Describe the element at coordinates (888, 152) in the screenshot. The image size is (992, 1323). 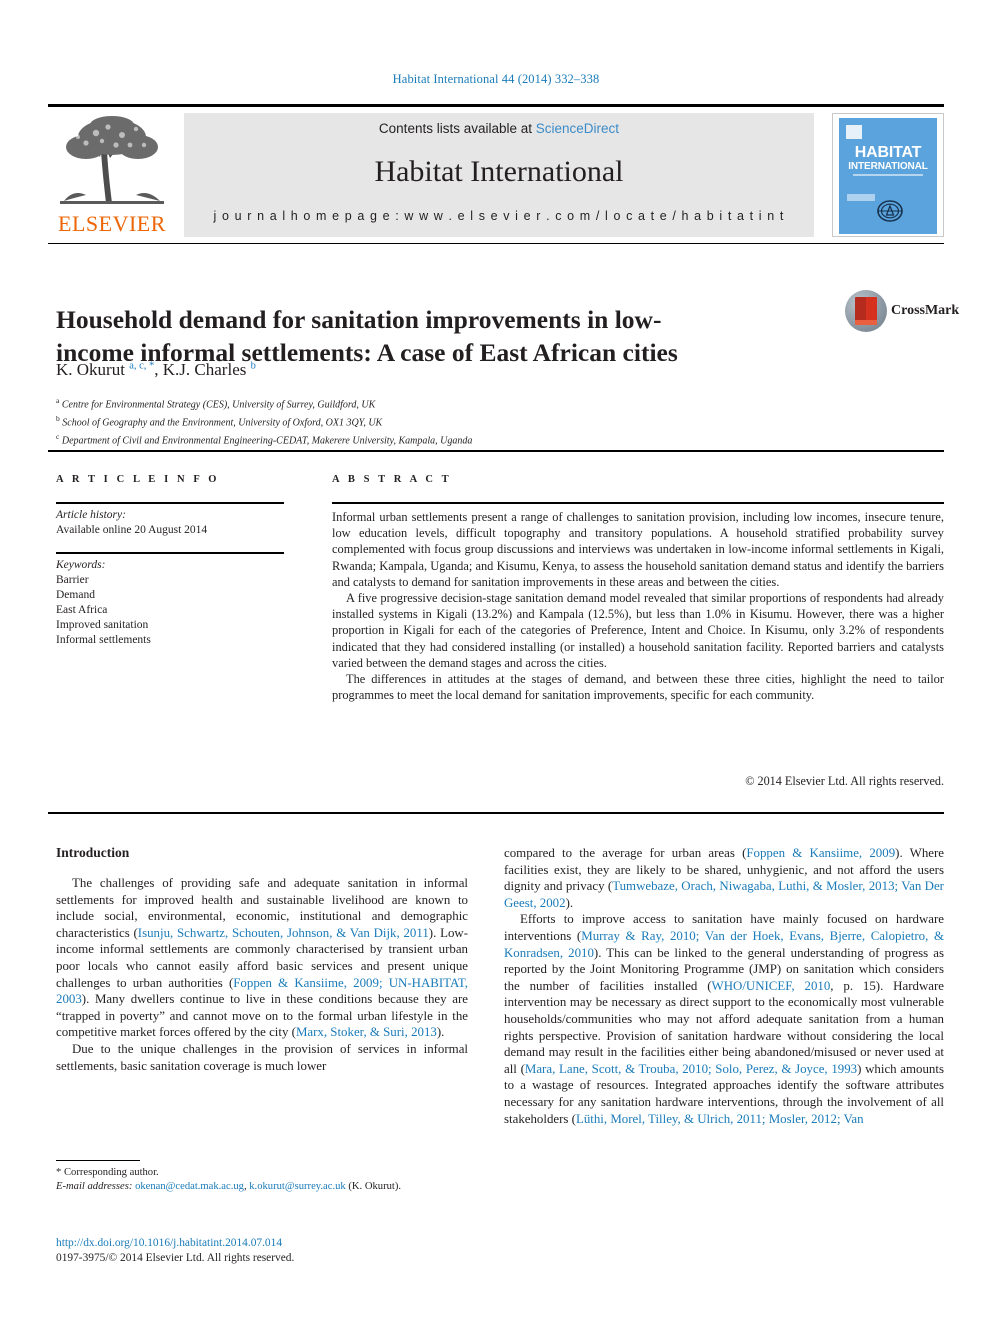
I see `cover-title-line1: HABITAT` at that location.